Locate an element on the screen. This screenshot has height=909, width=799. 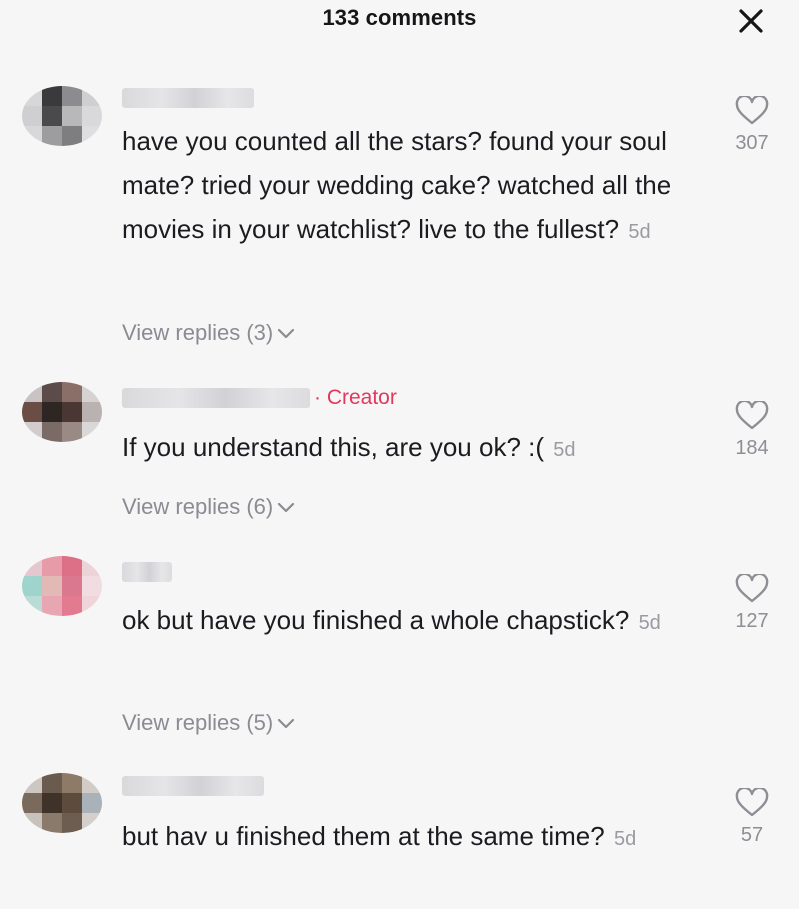
view-replies-button: View replies (3) is located at coordinates (208, 333).